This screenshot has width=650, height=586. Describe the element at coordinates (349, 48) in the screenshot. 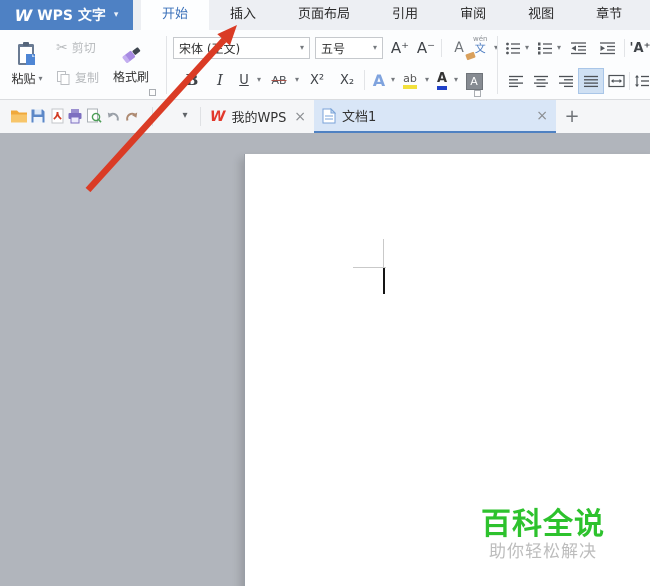

I see `font-size-select: 五号 ▾` at that location.